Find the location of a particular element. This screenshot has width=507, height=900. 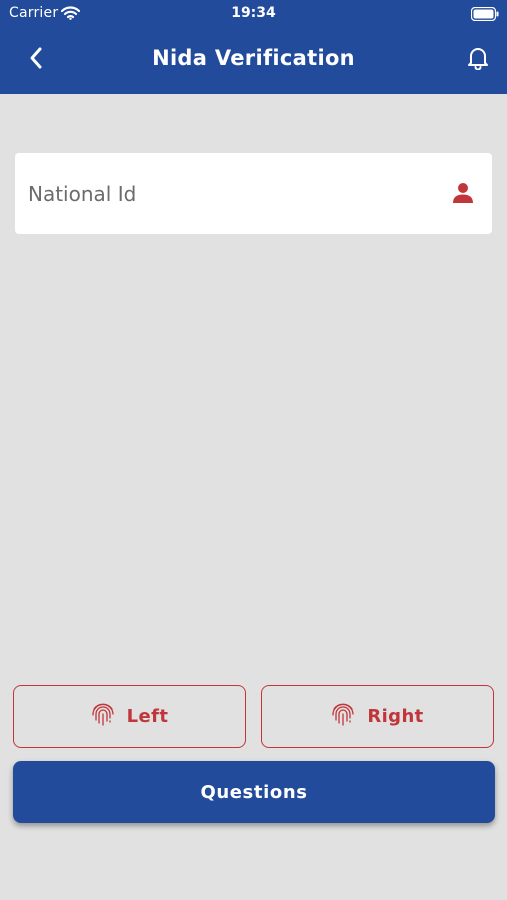

notifications-button is located at coordinates (478, 60).